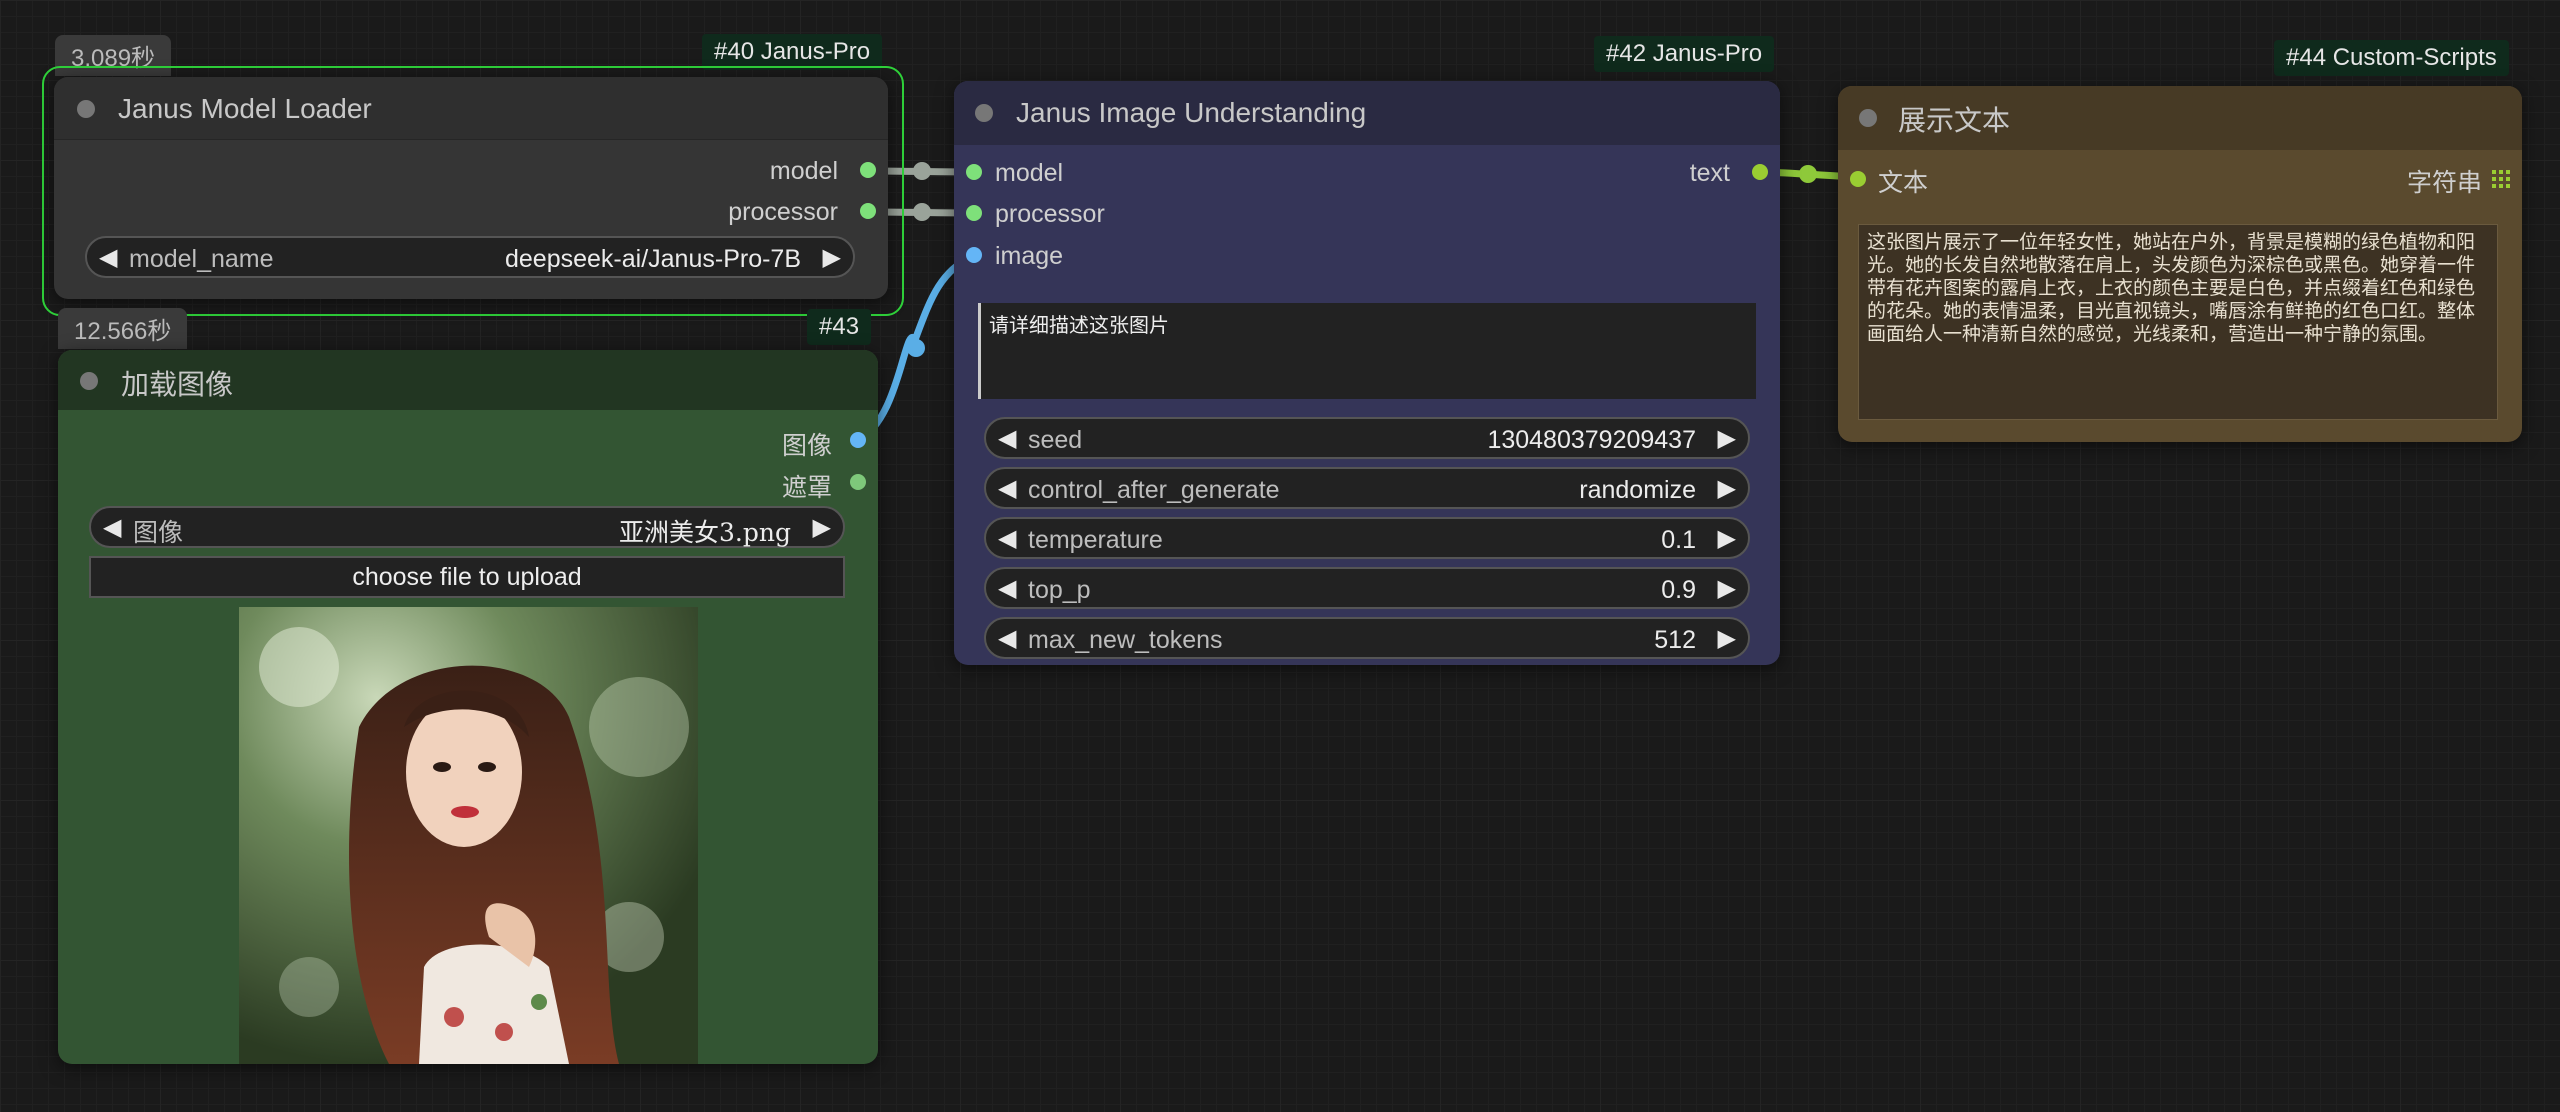 The height and width of the screenshot is (1112, 2560). What do you see at coordinates (974, 172) in the screenshot?
I see `input-slot-model` at bounding box center [974, 172].